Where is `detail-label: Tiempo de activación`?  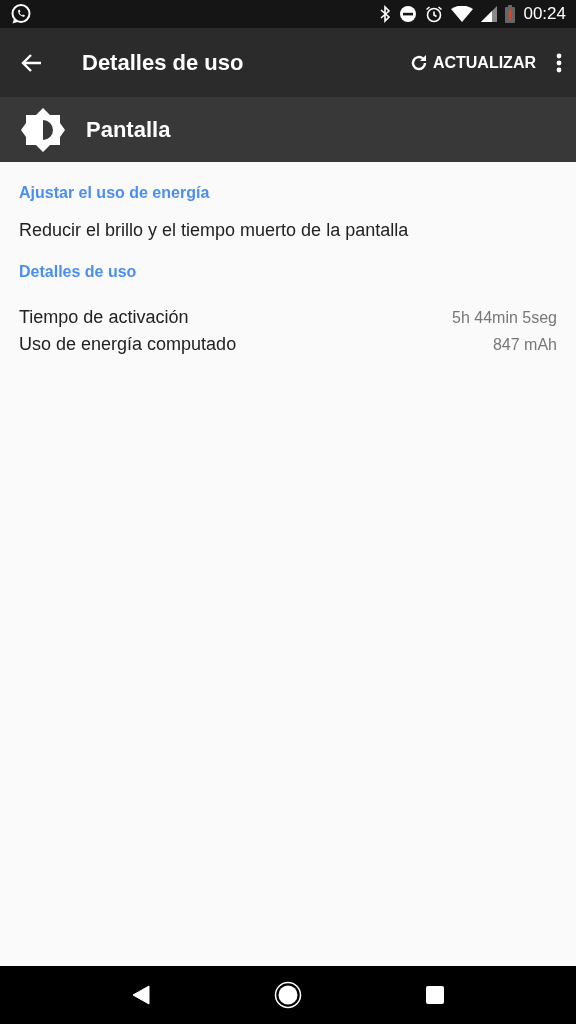 detail-label: Tiempo de activación is located at coordinates (104, 317).